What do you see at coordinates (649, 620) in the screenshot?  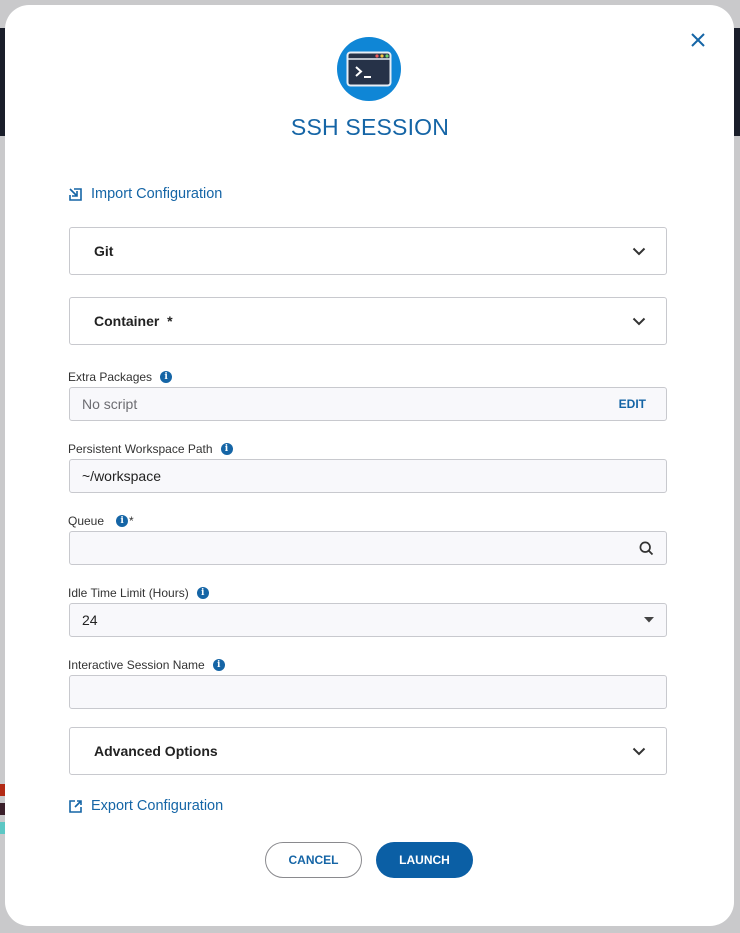 I see `caret-down-icon` at bounding box center [649, 620].